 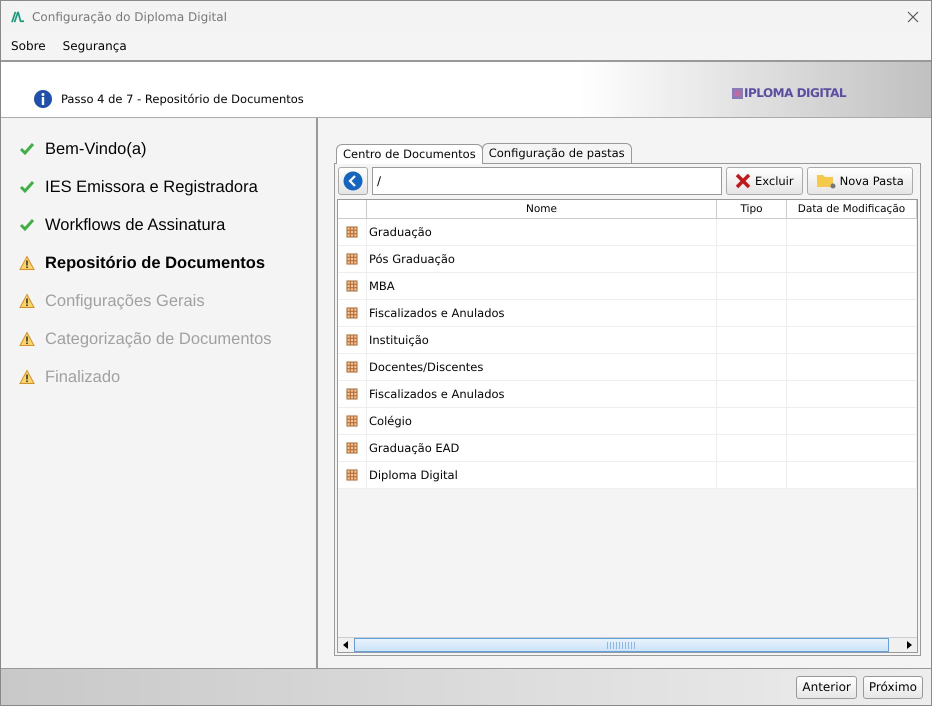 I want to click on close-icon, so click(x=913, y=16).